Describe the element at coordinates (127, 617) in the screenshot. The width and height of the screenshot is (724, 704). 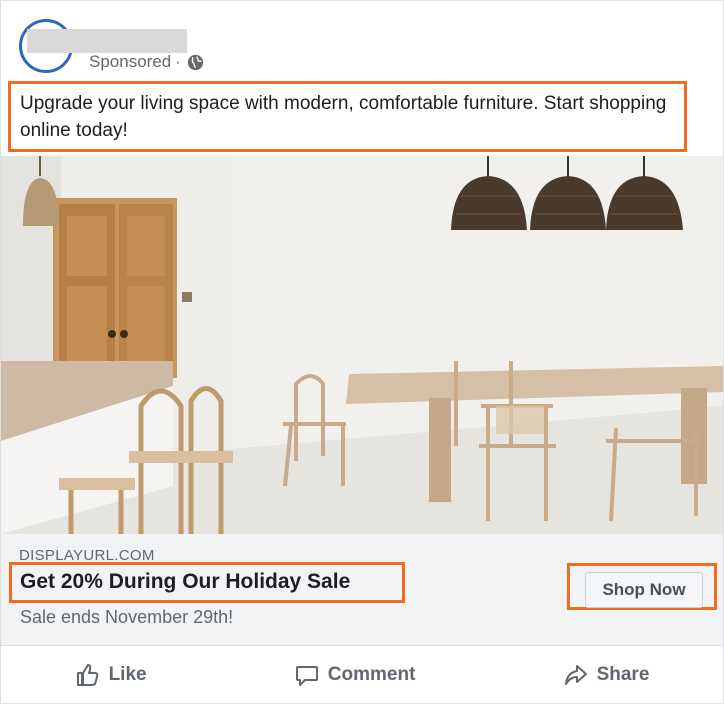
I see `link-description: Sale ends November 29th!` at that location.